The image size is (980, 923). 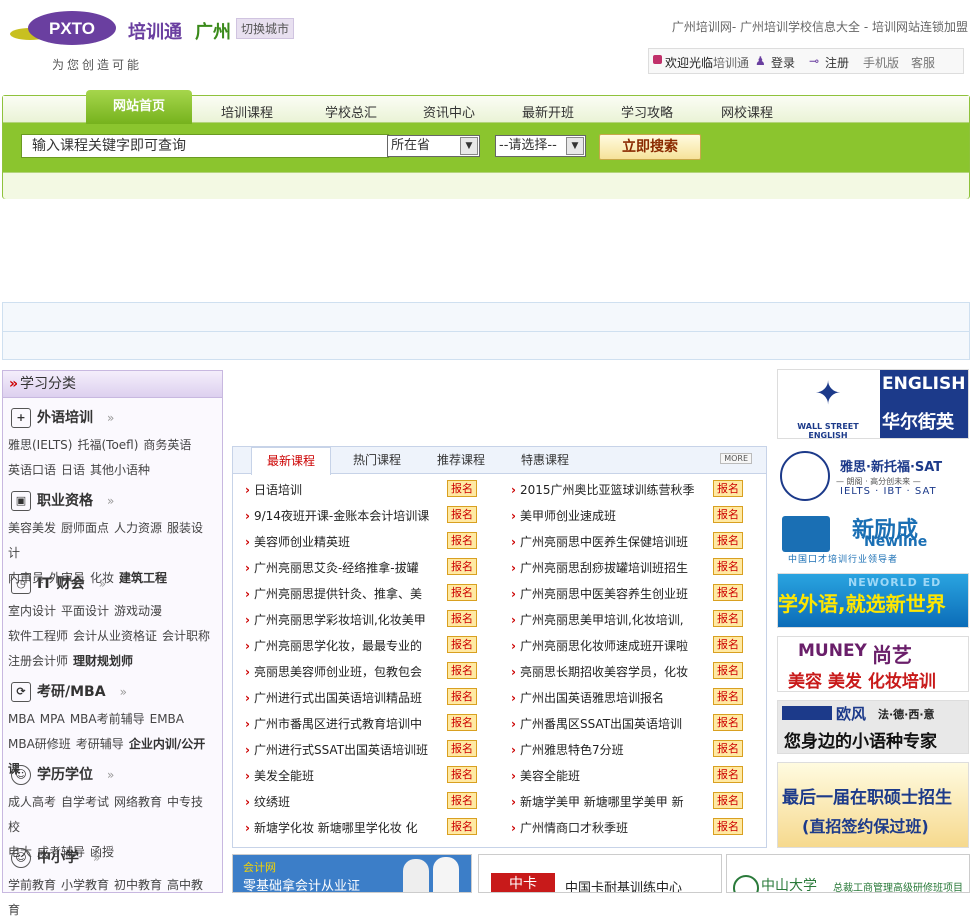 I want to click on course-item: 2015广州奥比亚篮球训练营秋季, so click(x=603, y=489).